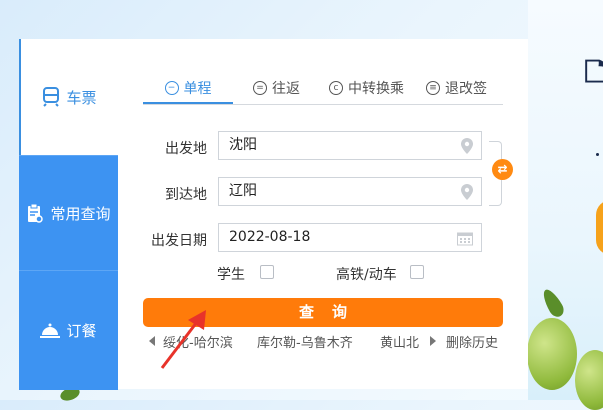 This screenshot has width=603, height=410. Describe the element at coordinates (350, 145) in the screenshot. I see `from-station-input: 沈阳` at that location.